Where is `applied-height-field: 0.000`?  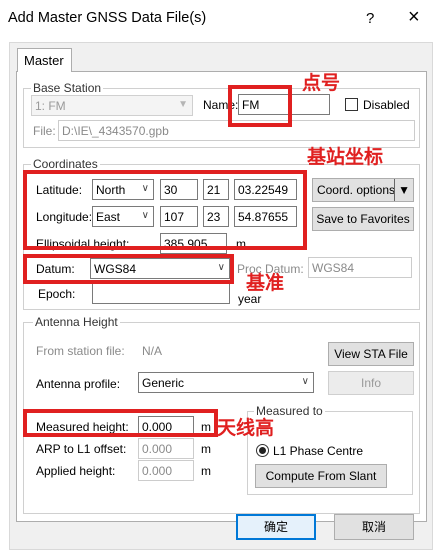
applied-height-field: 0.000 is located at coordinates (166, 470).